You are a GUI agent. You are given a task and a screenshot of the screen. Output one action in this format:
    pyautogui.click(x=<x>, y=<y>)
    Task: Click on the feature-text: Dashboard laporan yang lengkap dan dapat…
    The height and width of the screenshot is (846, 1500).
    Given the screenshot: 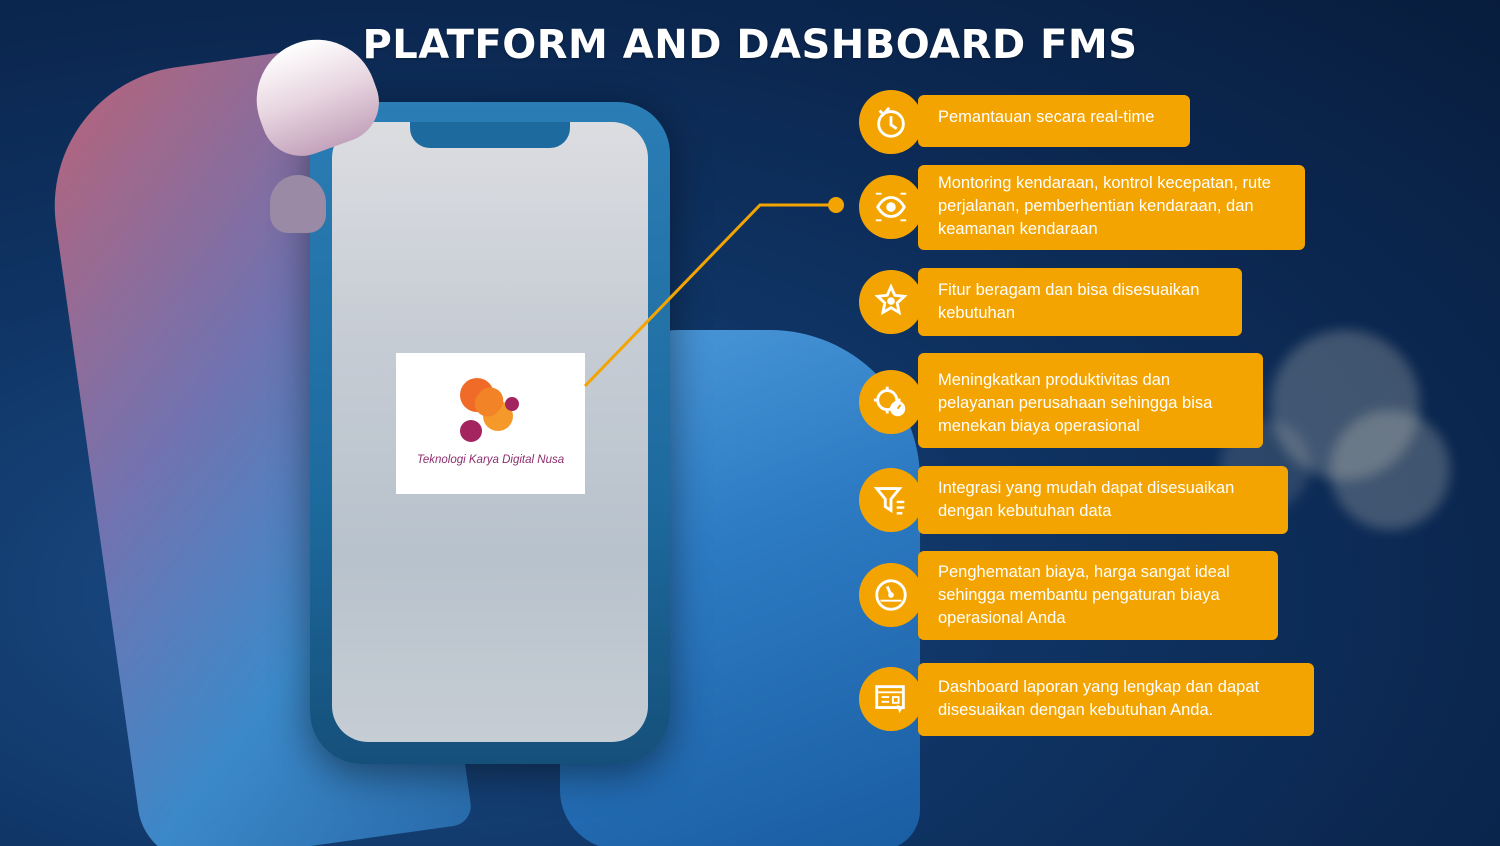 What is the action you would take?
    pyautogui.click(x=1116, y=699)
    